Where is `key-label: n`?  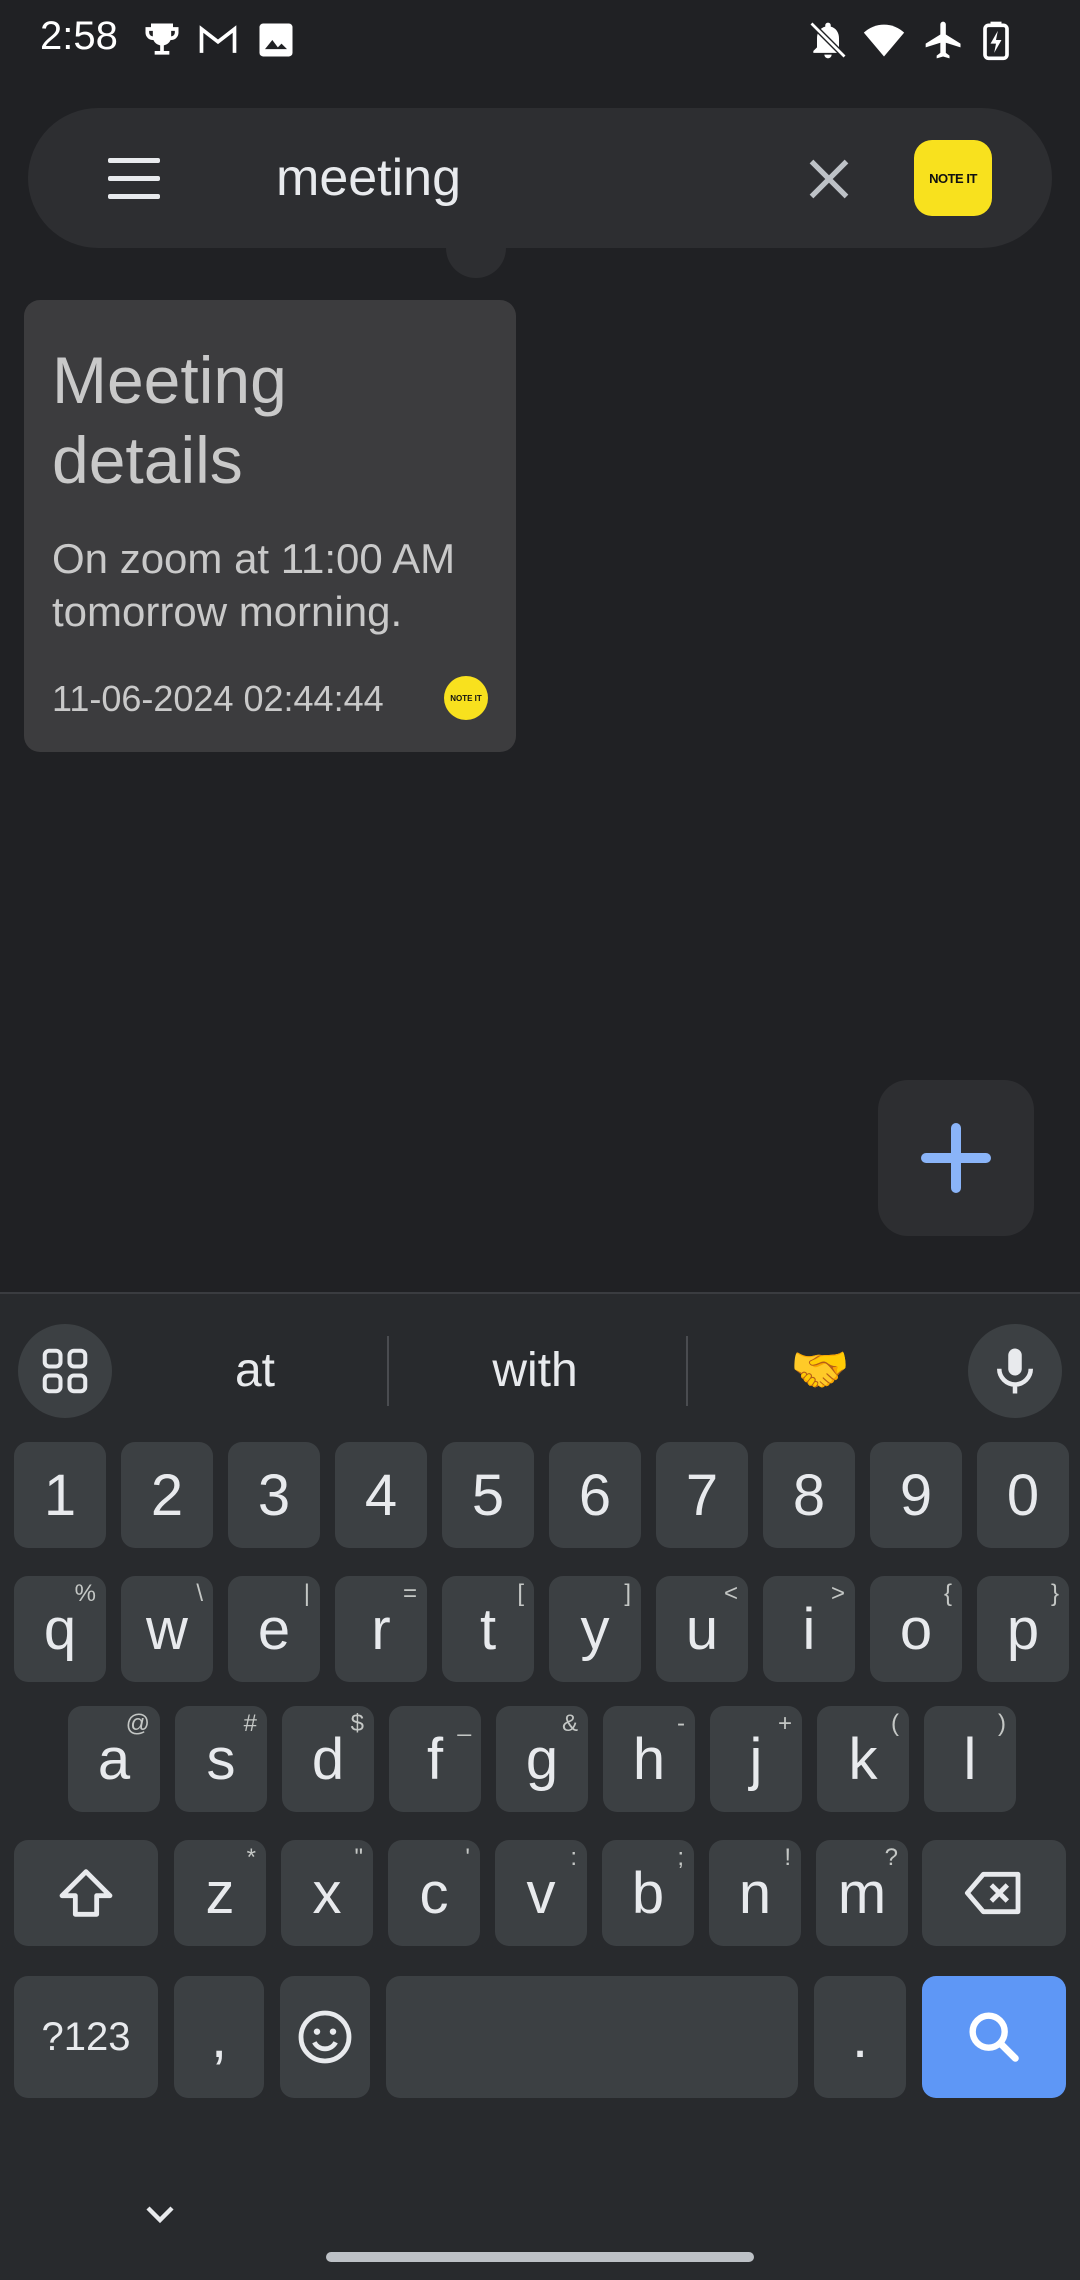
key-label: n is located at coordinates (755, 1893).